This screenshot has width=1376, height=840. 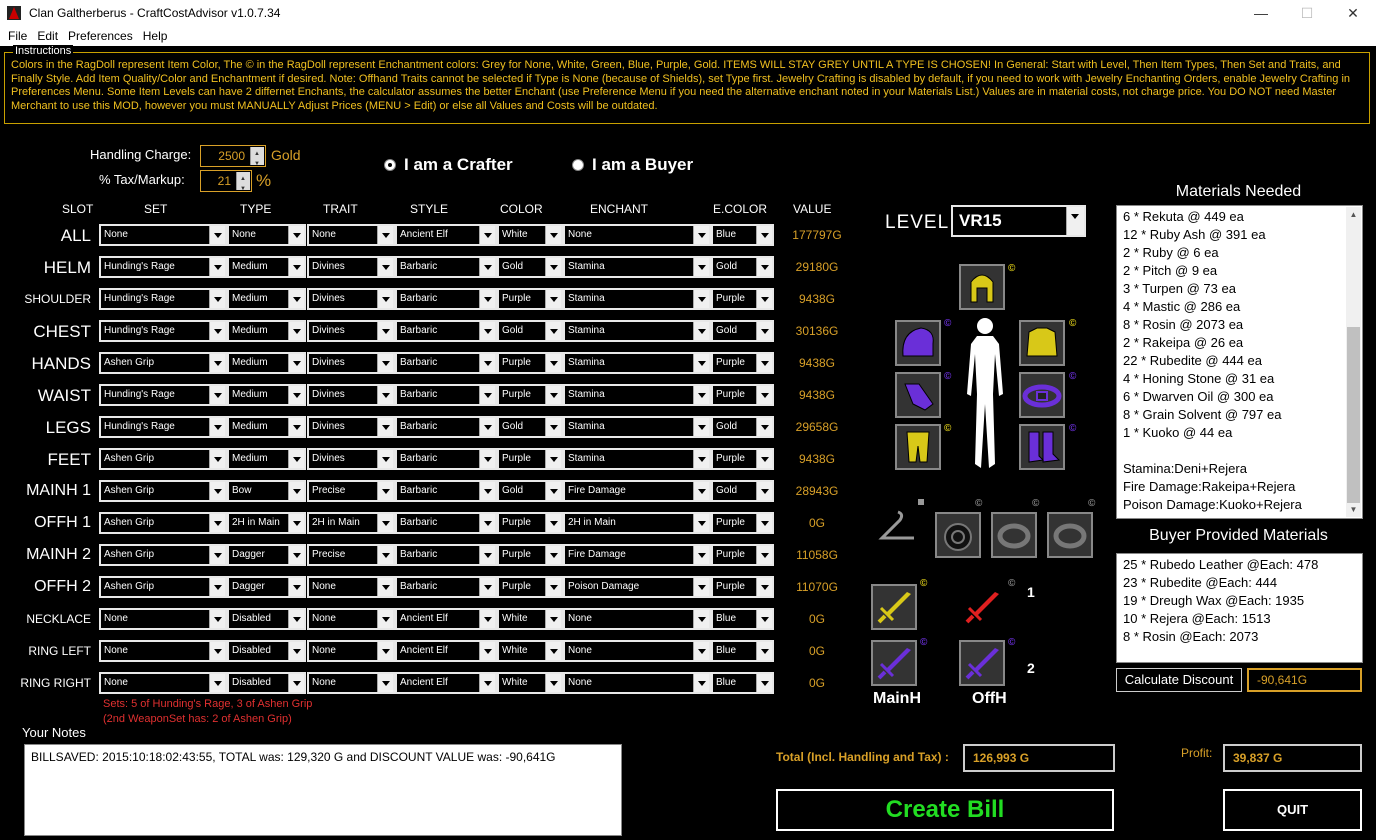 I want to click on enchant-select: 2H in Main, so click(x=637, y=523).